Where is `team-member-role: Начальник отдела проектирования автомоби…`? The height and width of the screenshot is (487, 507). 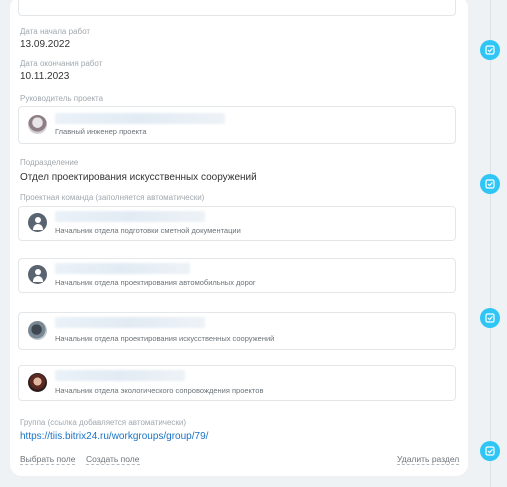
team-member-role: Начальник отдела проектирования автомоби… is located at coordinates (155, 282).